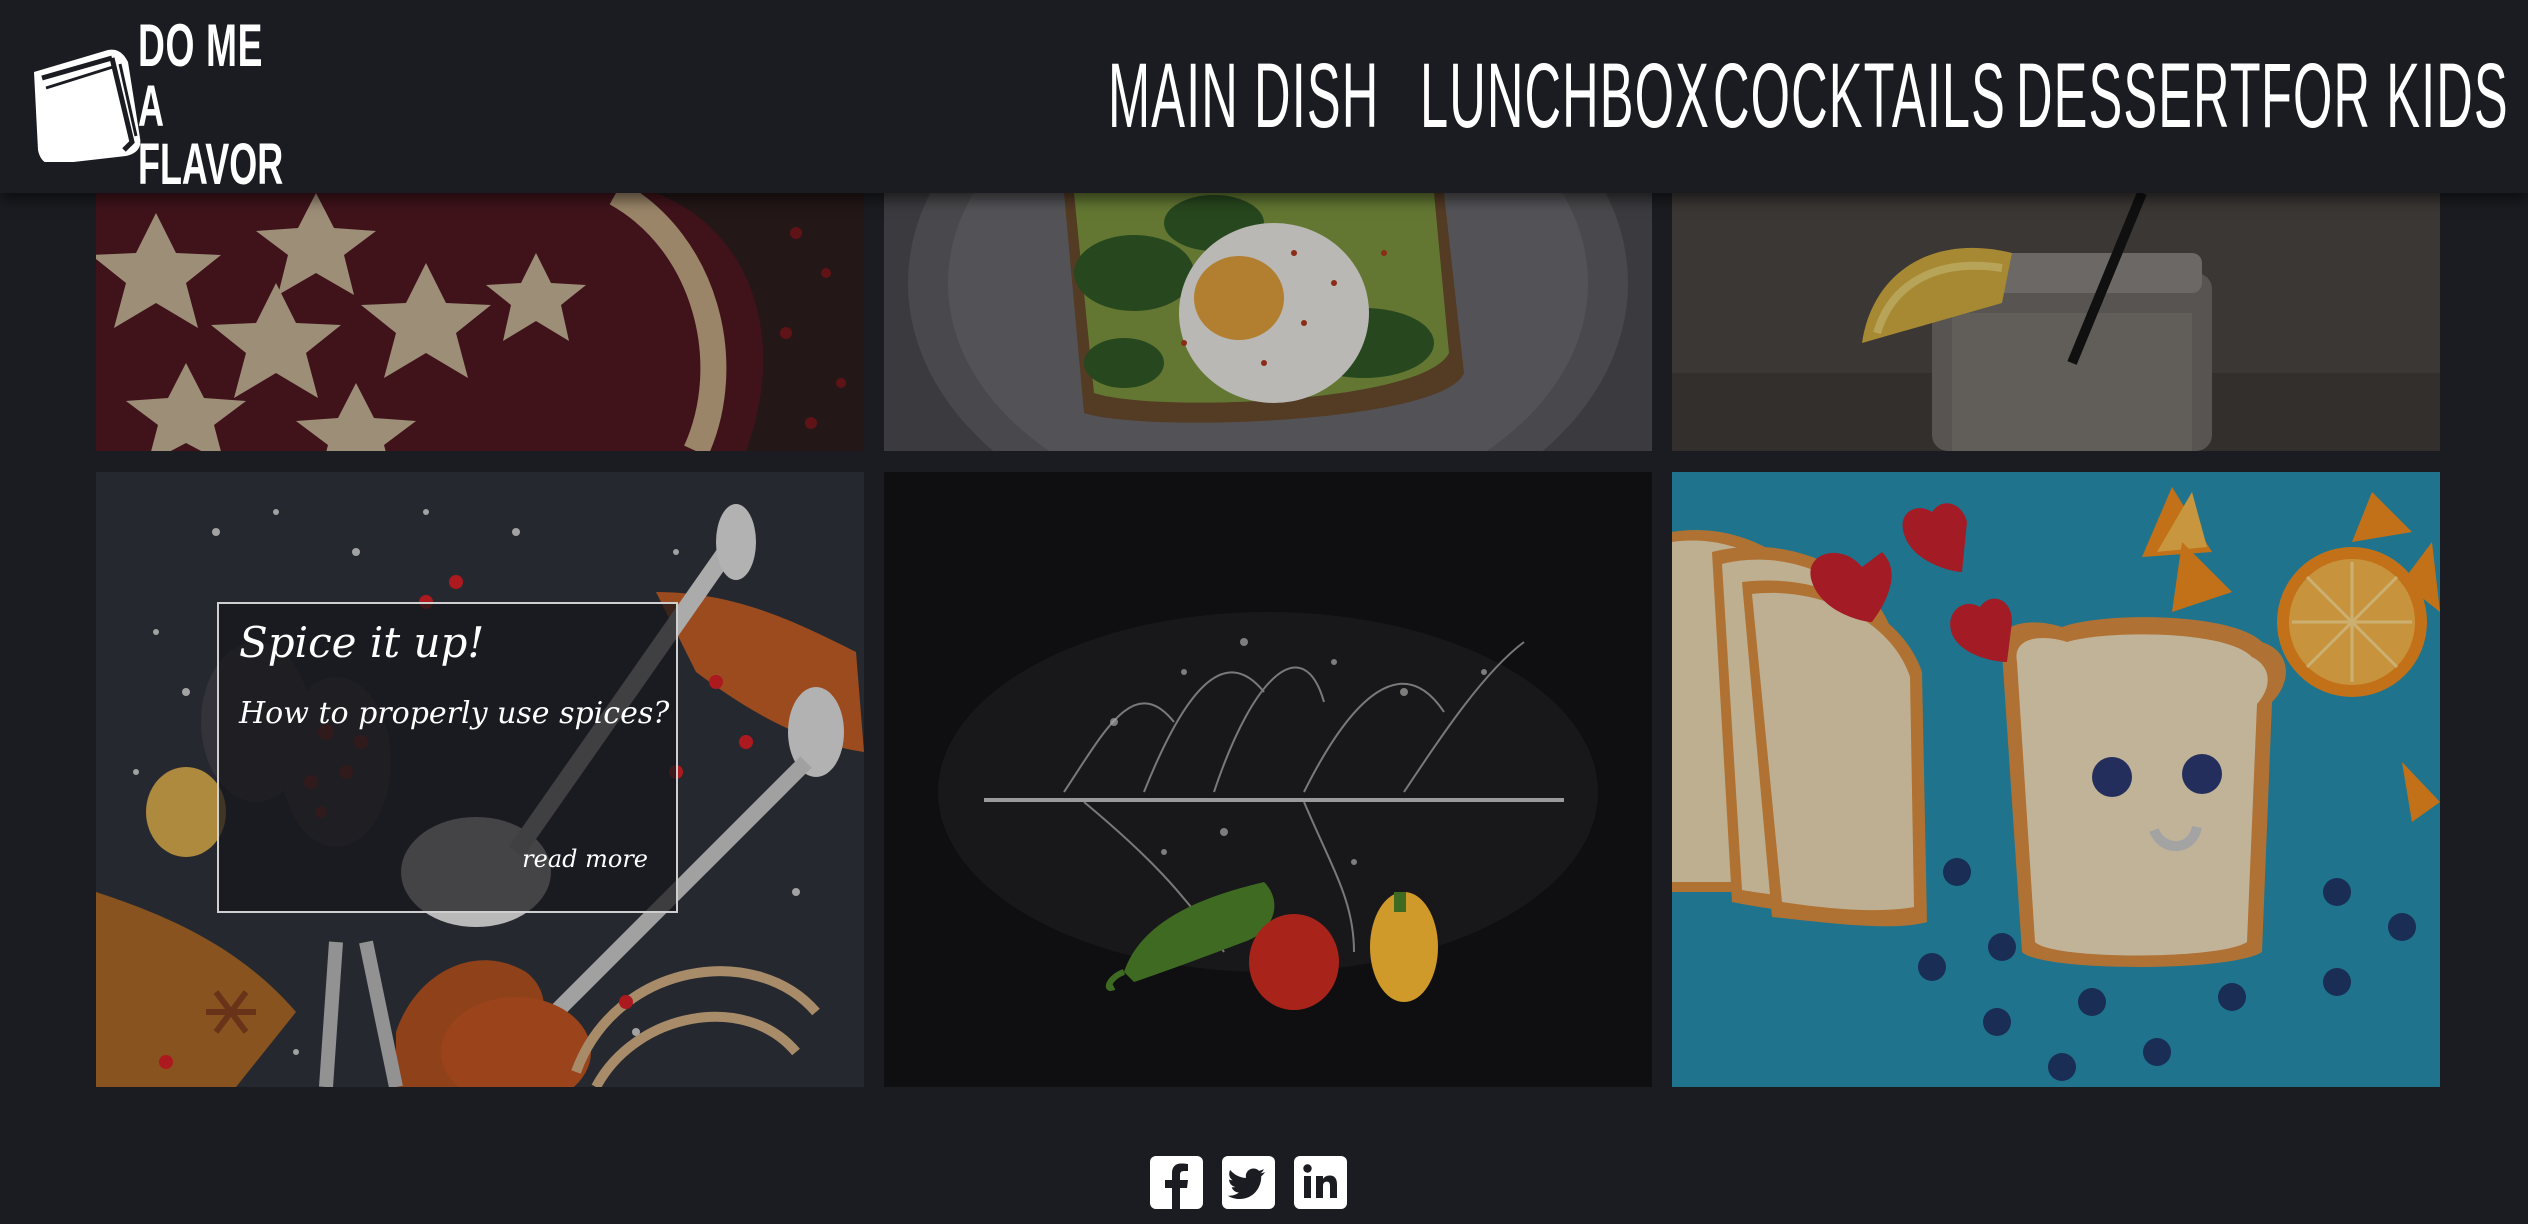  Describe the element at coordinates (1320, 1182) in the screenshot. I see `linkedin-icon` at that location.